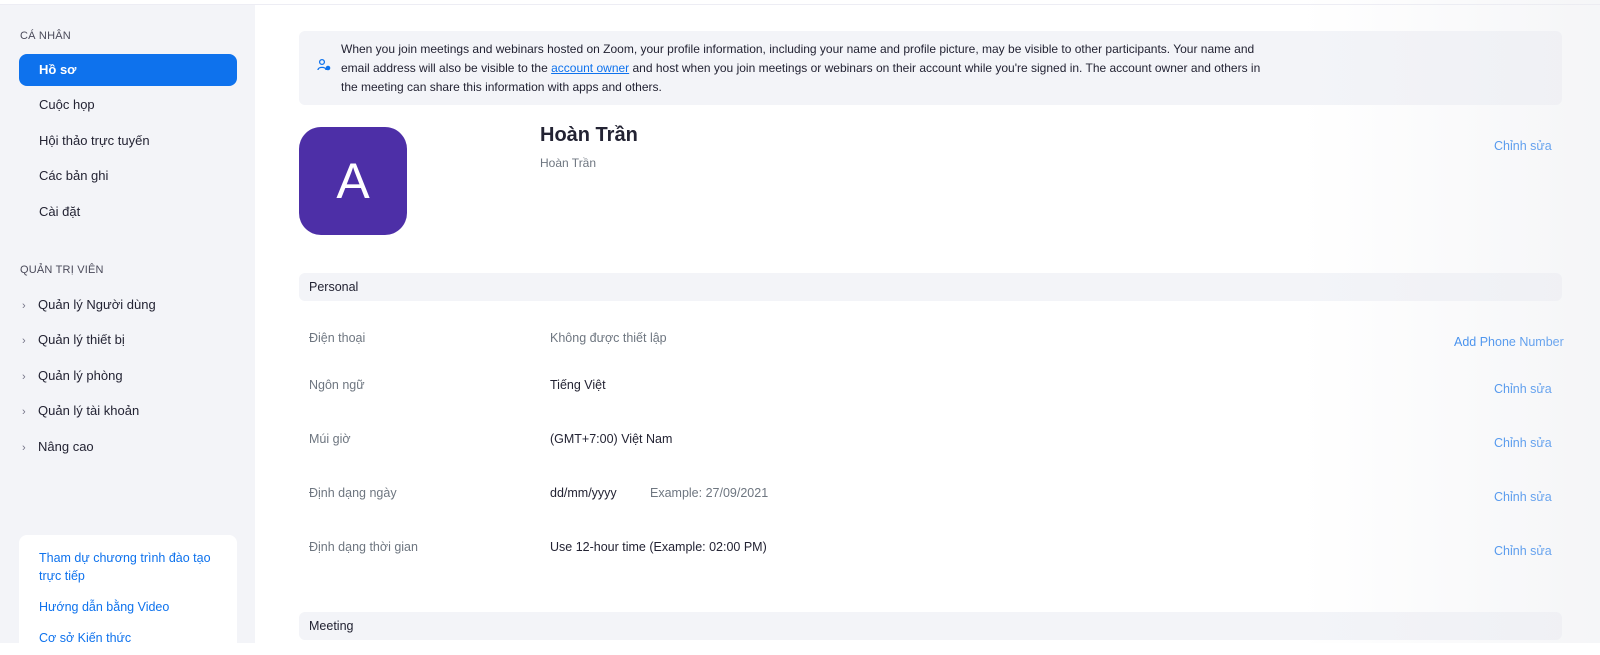 Image resolution: width=1600 pixels, height=655 pixels. I want to click on edit-time-format-button: Chỉnh sửa, so click(1523, 551).